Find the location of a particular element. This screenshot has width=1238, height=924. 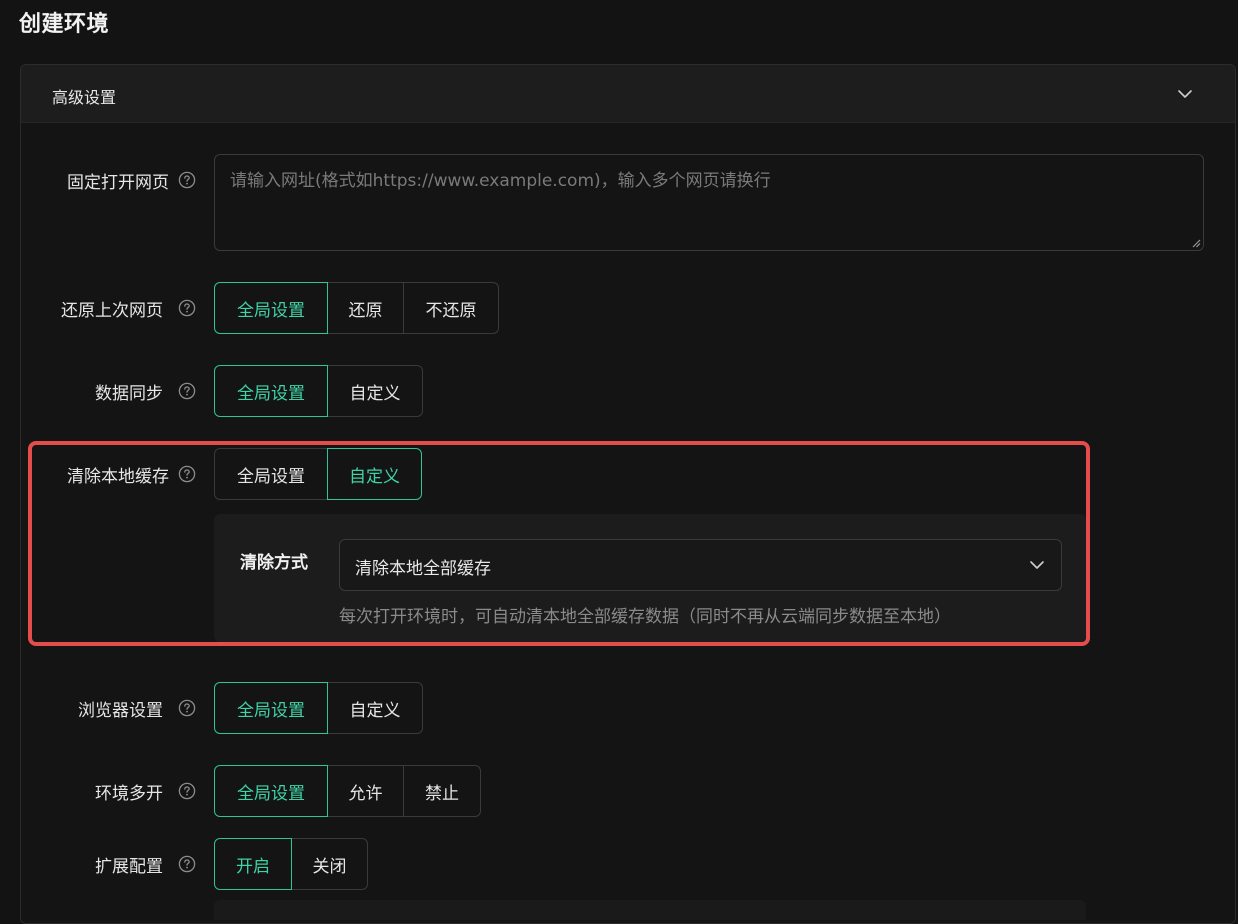

clear-cache-option-custom: 自定义 is located at coordinates (374, 474).